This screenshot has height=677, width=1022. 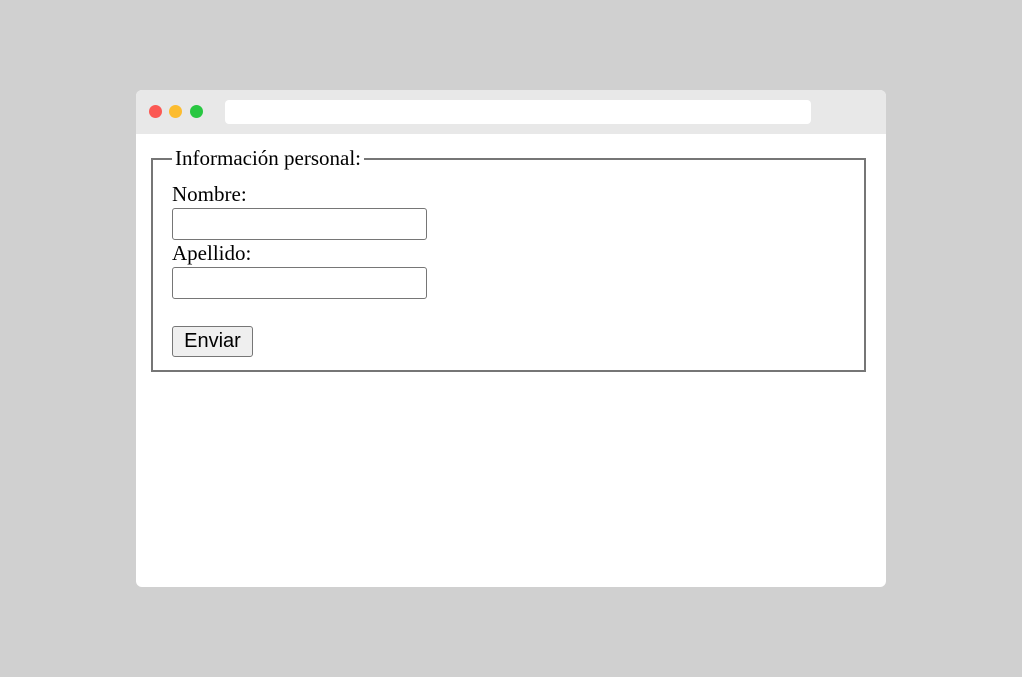 What do you see at coordinates (212, 253) in the screenshot?
I see `apellido-label: Apellido:` at bounding box center [212, 253].